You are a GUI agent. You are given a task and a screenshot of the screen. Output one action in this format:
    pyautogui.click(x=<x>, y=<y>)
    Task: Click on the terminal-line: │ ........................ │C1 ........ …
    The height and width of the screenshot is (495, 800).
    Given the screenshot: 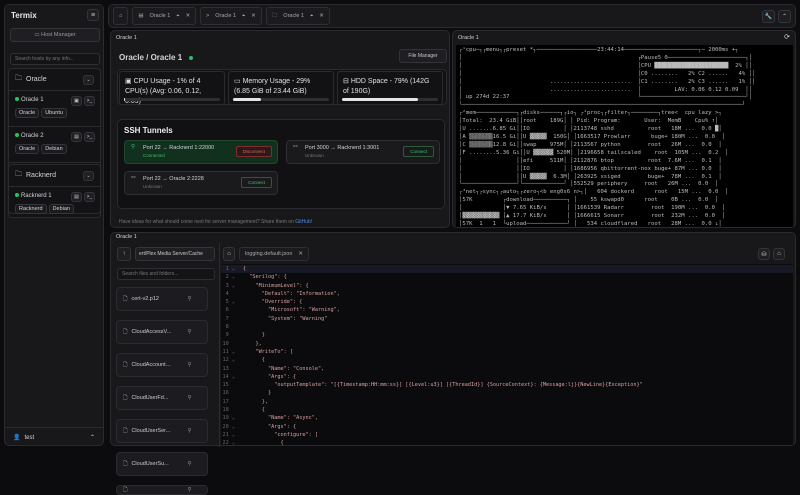 What is the action you would take?
    pyautogui.click(x=607, y=81)
    